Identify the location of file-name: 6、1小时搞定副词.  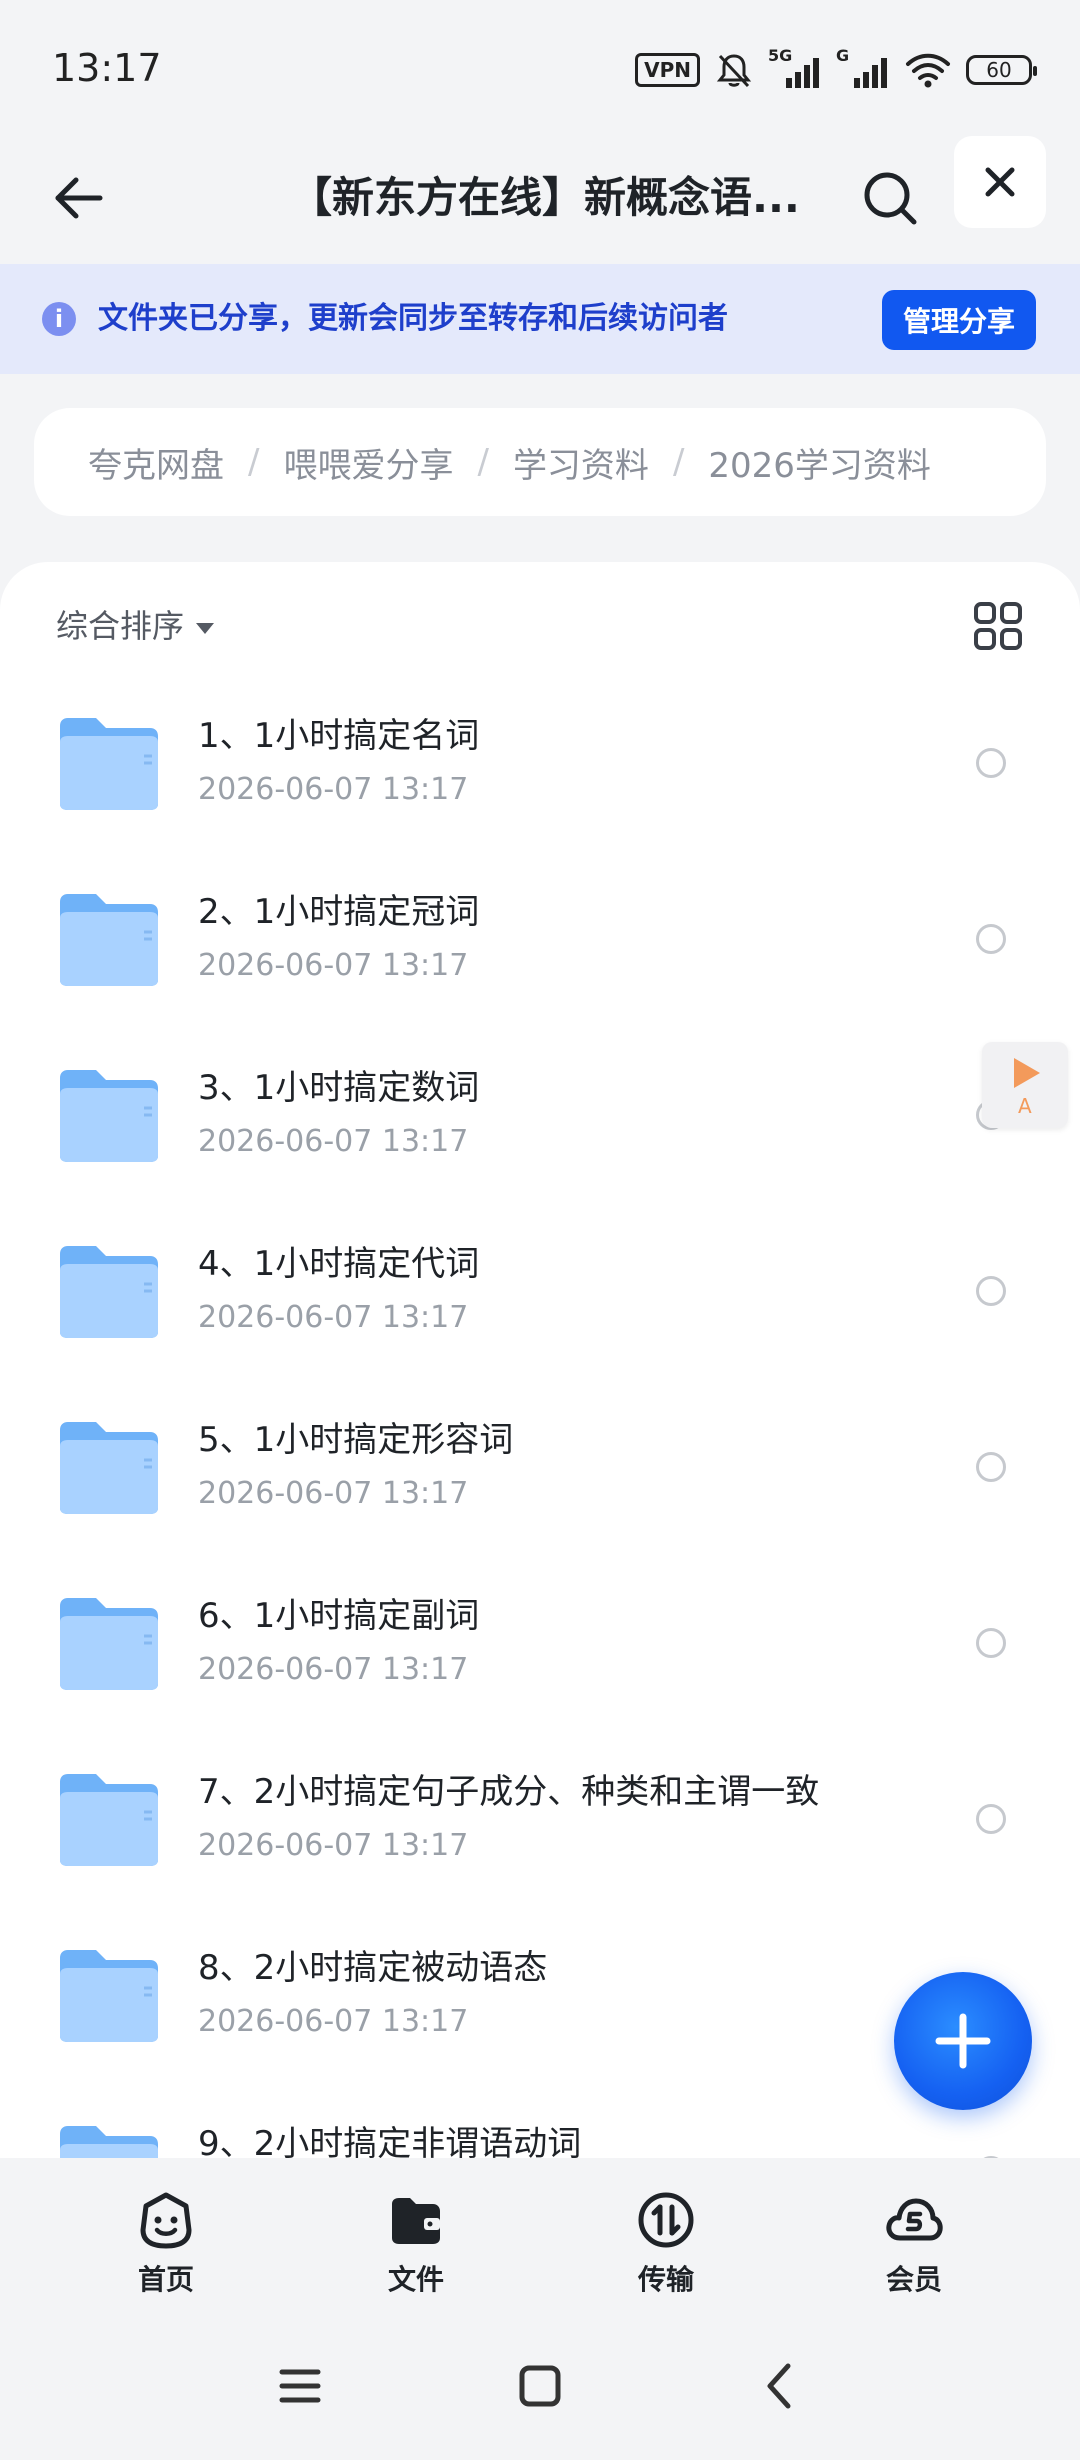
(339, 1616).